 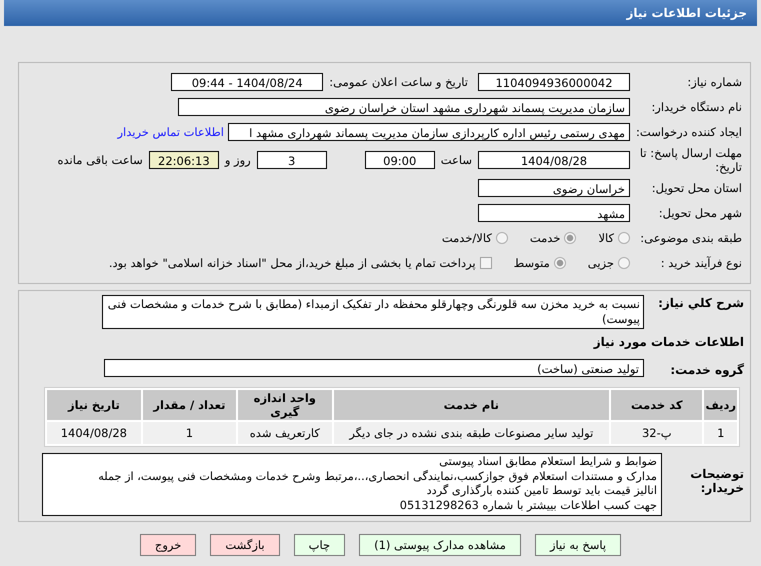 What do you see at coordinates (247, 82) in the screenshot?
I see `announce-date-field: 1404/08/24 - 09:44` at bounding box center [247, 82].